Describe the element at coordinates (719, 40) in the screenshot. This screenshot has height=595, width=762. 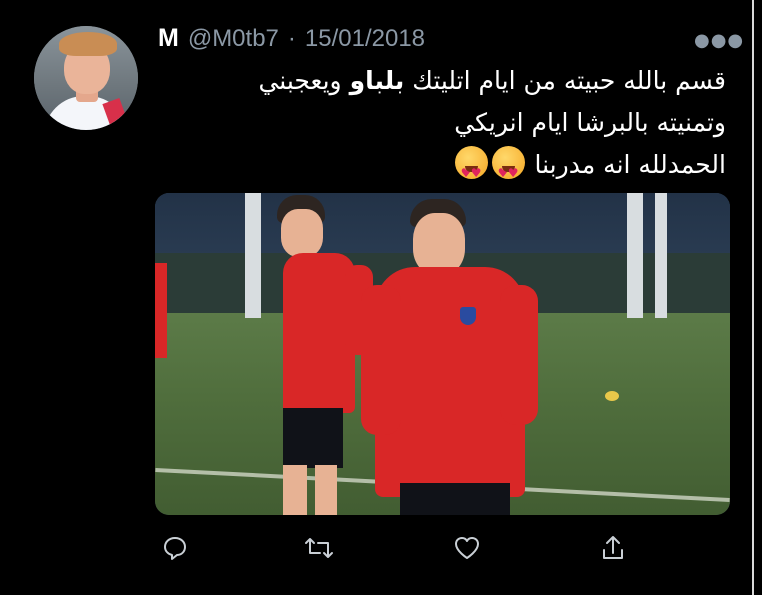
I see `more-horizontal-icon: ●●●` at that location.